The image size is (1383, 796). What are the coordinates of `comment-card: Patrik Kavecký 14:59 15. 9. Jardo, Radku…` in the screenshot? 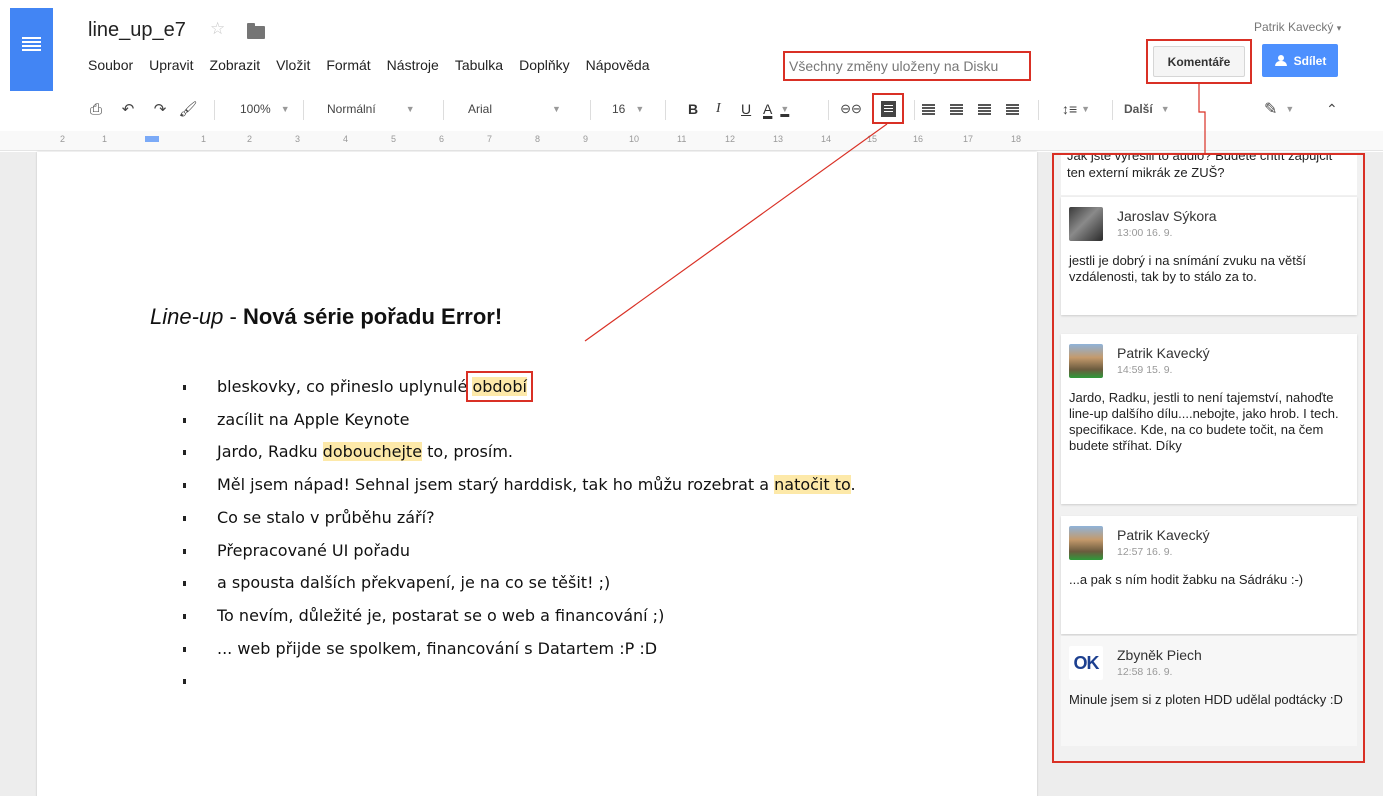 It's located at (1209, 419).